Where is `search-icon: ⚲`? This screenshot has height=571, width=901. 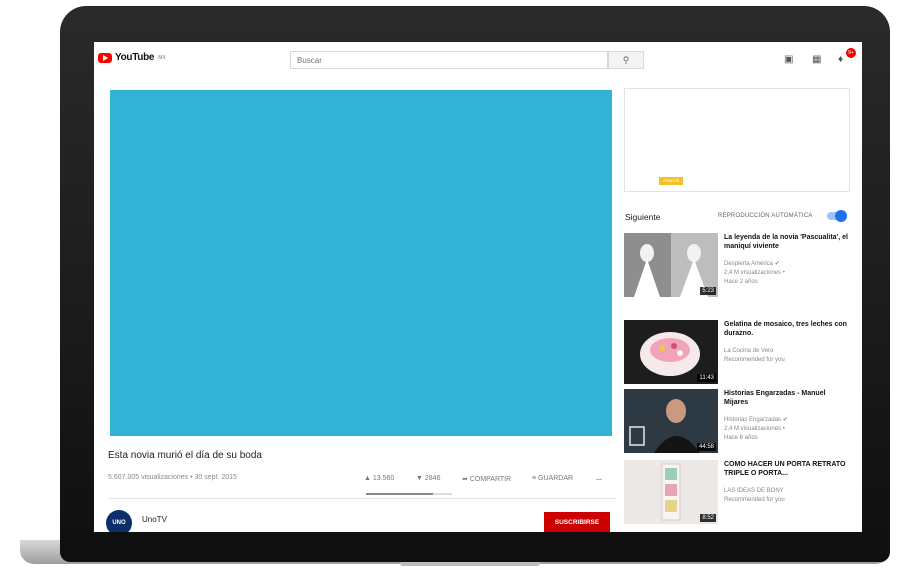
search-icon: ⚲ is located at coordinates (626, 60).